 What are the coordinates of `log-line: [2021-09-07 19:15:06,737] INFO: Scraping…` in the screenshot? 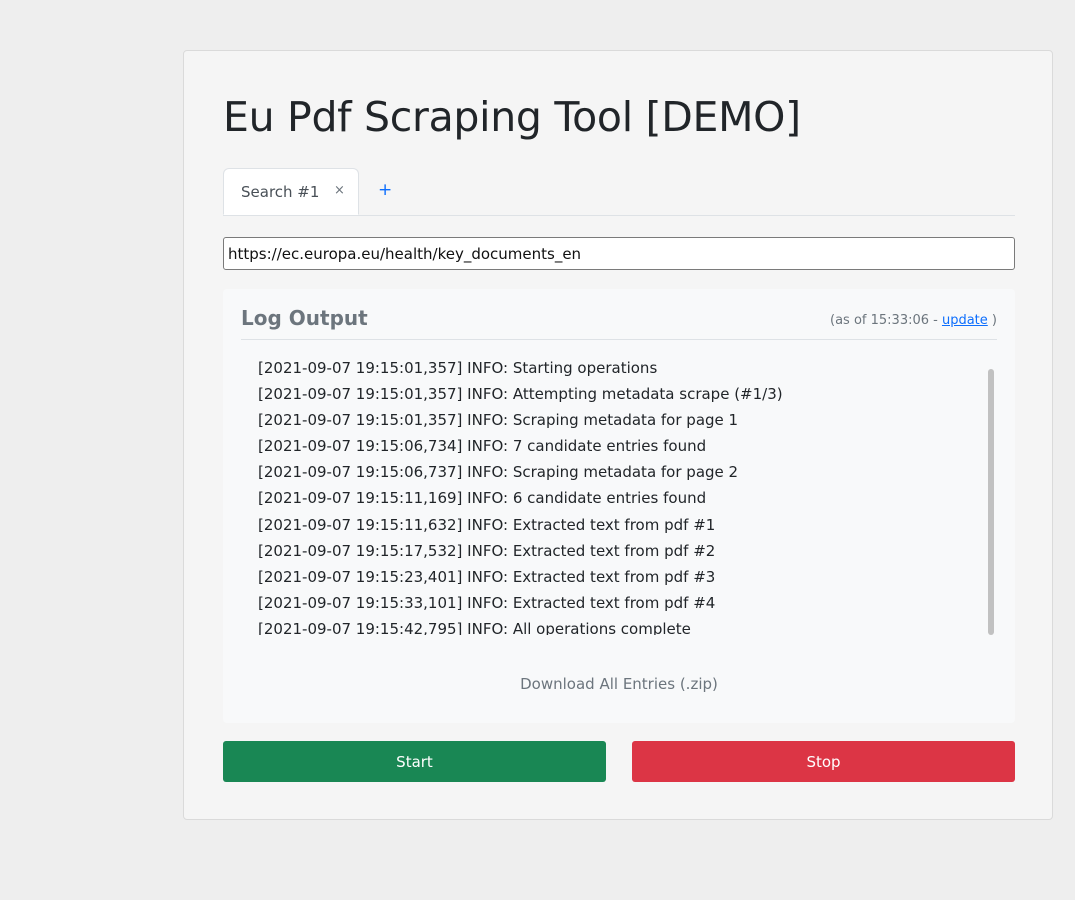 It's located at (498, 472).